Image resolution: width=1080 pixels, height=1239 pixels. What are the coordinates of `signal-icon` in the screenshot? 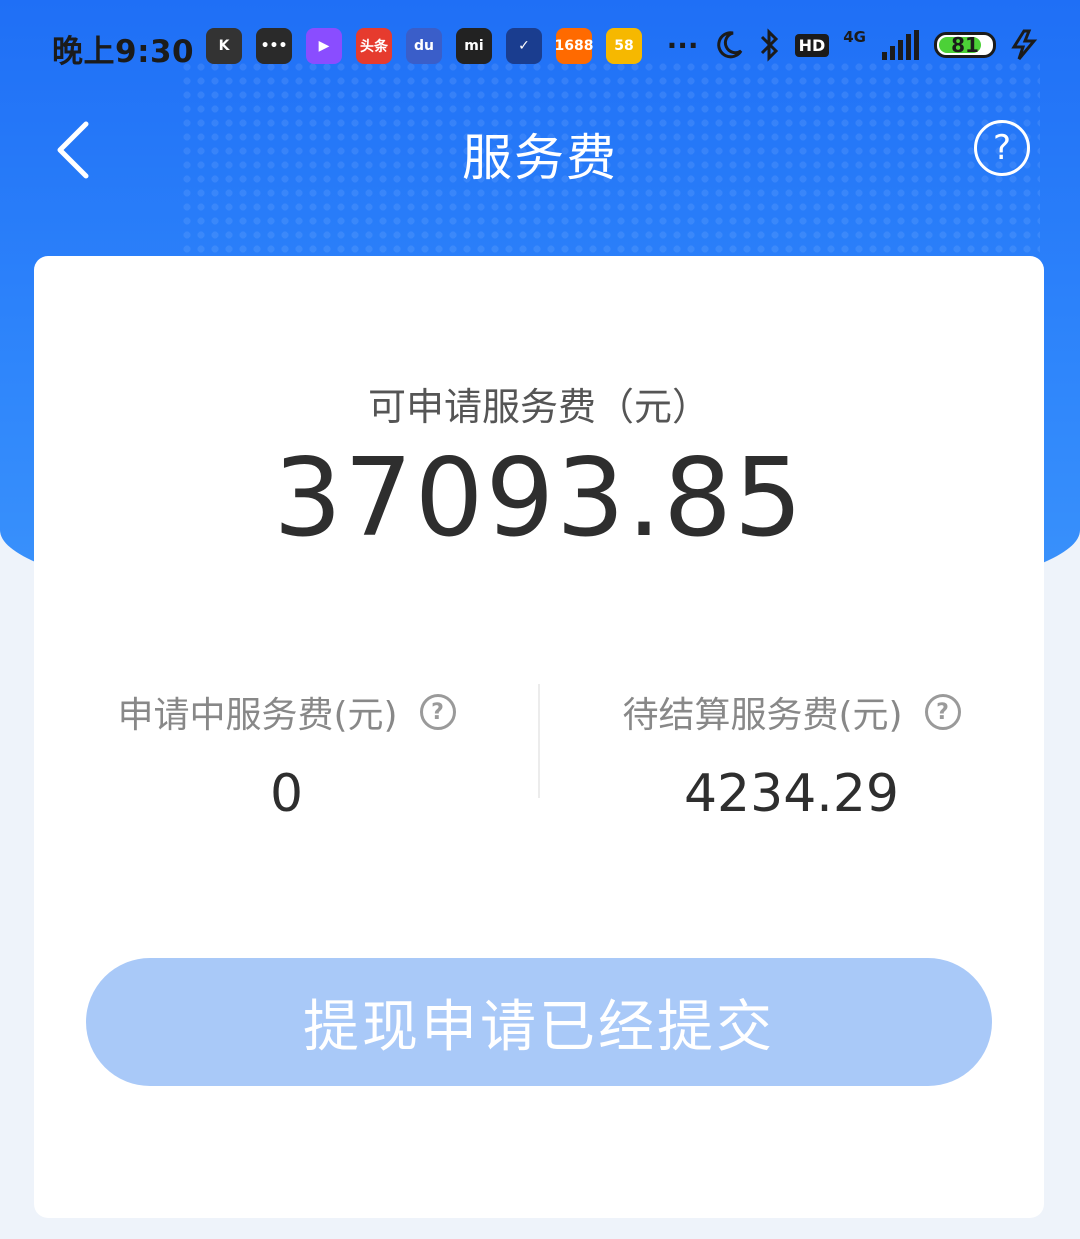 It's located at (900, 45).